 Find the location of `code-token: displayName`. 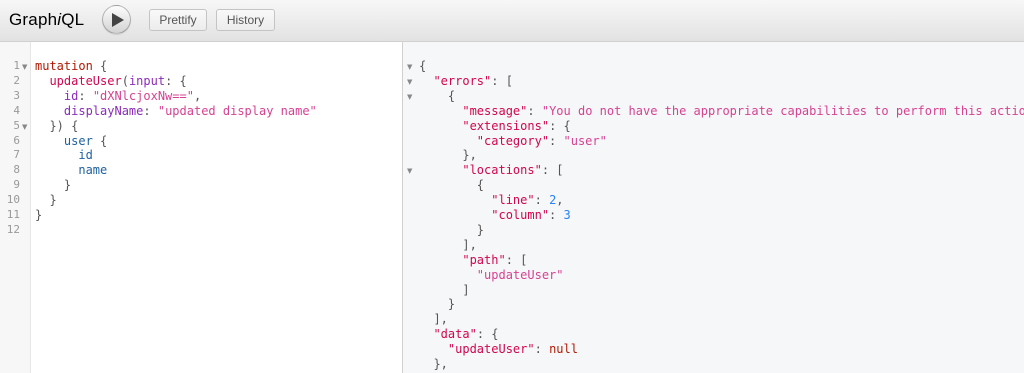

code-token: displayName is located at coordinates (103, 110).